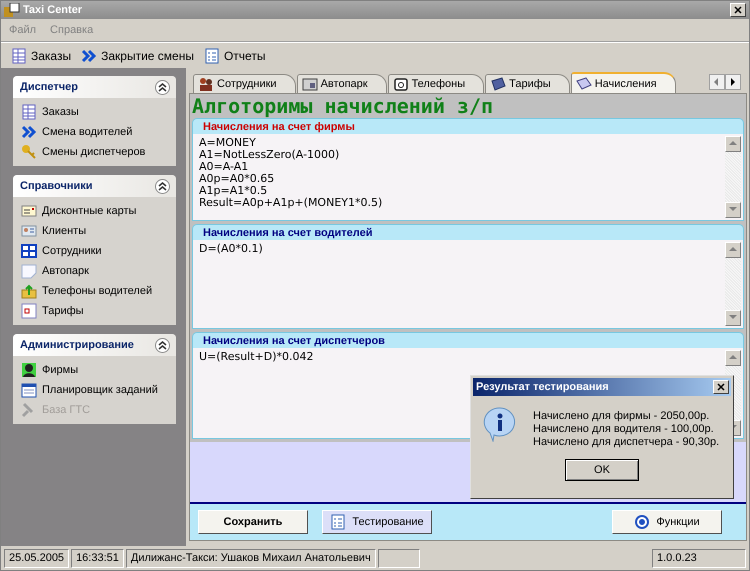  What do you see at coordinates (49, 87) in the screenshot?
I see `panel-title: Диспетчер` at bounding box center [49, 87].